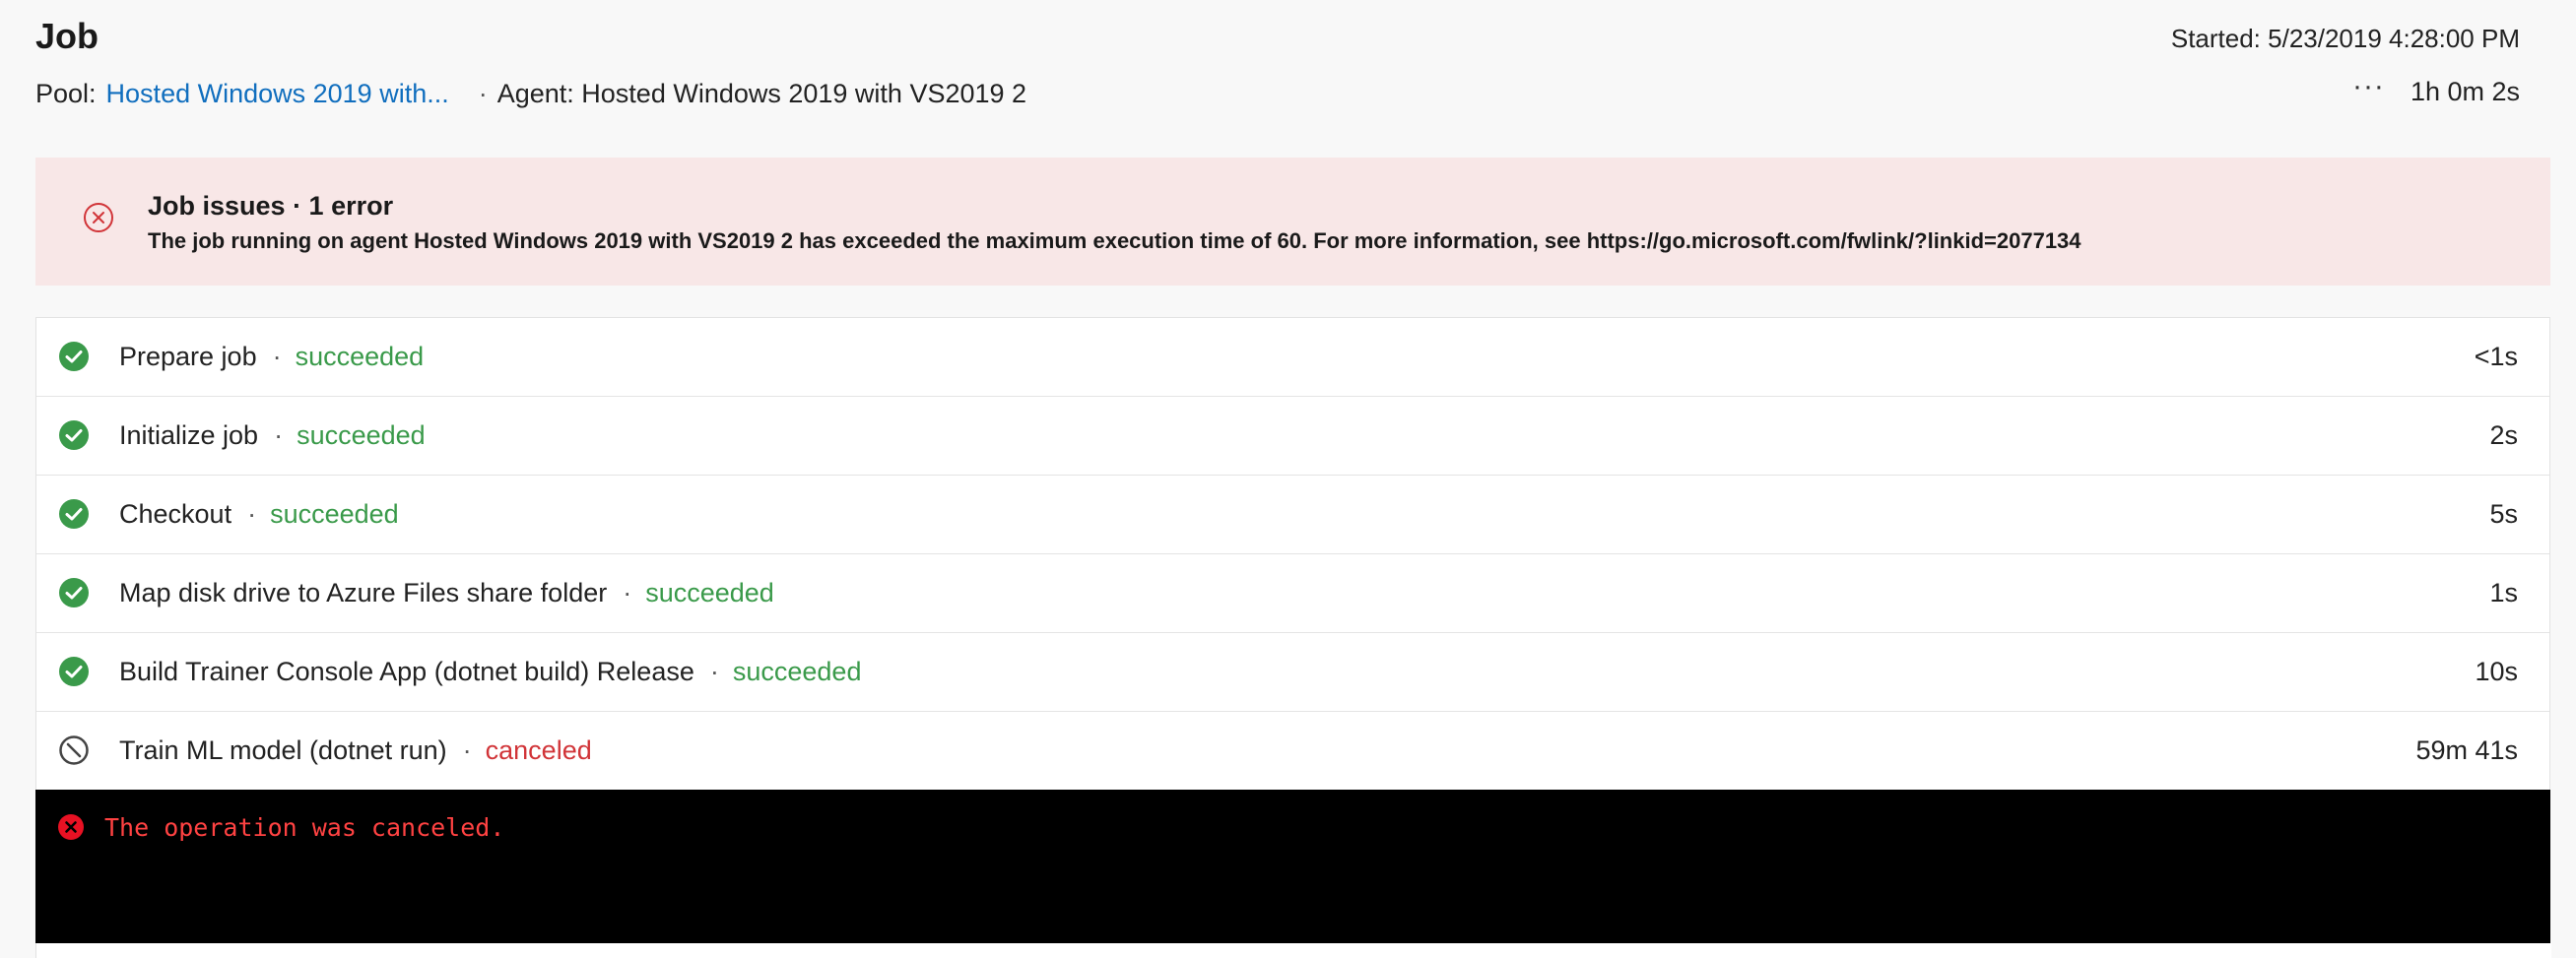  I want to click on more-options-icon: ···, so click(2368, 86).